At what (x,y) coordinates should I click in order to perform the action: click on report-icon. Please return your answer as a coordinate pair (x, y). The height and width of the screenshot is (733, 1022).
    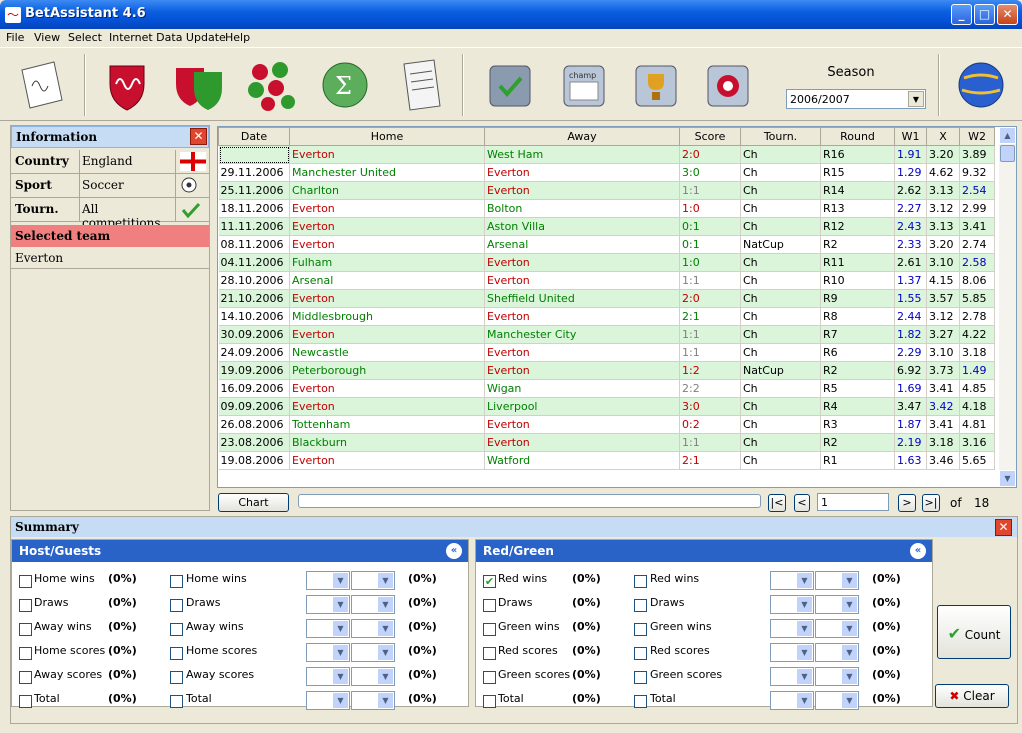
    Looking at the image, I should click on (423, 85).